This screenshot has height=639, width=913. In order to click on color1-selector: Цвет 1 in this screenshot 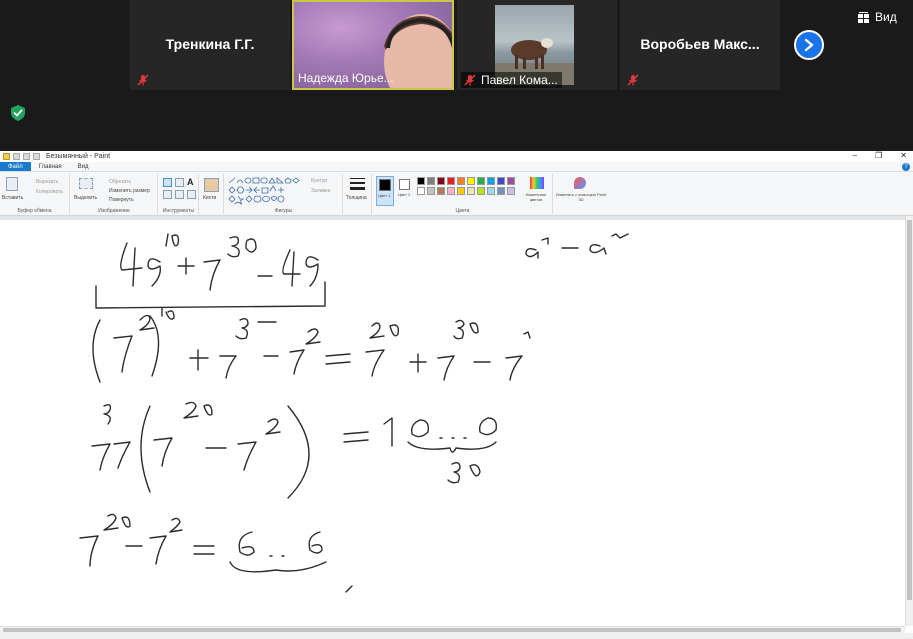, I will do `click(385, 191)`.